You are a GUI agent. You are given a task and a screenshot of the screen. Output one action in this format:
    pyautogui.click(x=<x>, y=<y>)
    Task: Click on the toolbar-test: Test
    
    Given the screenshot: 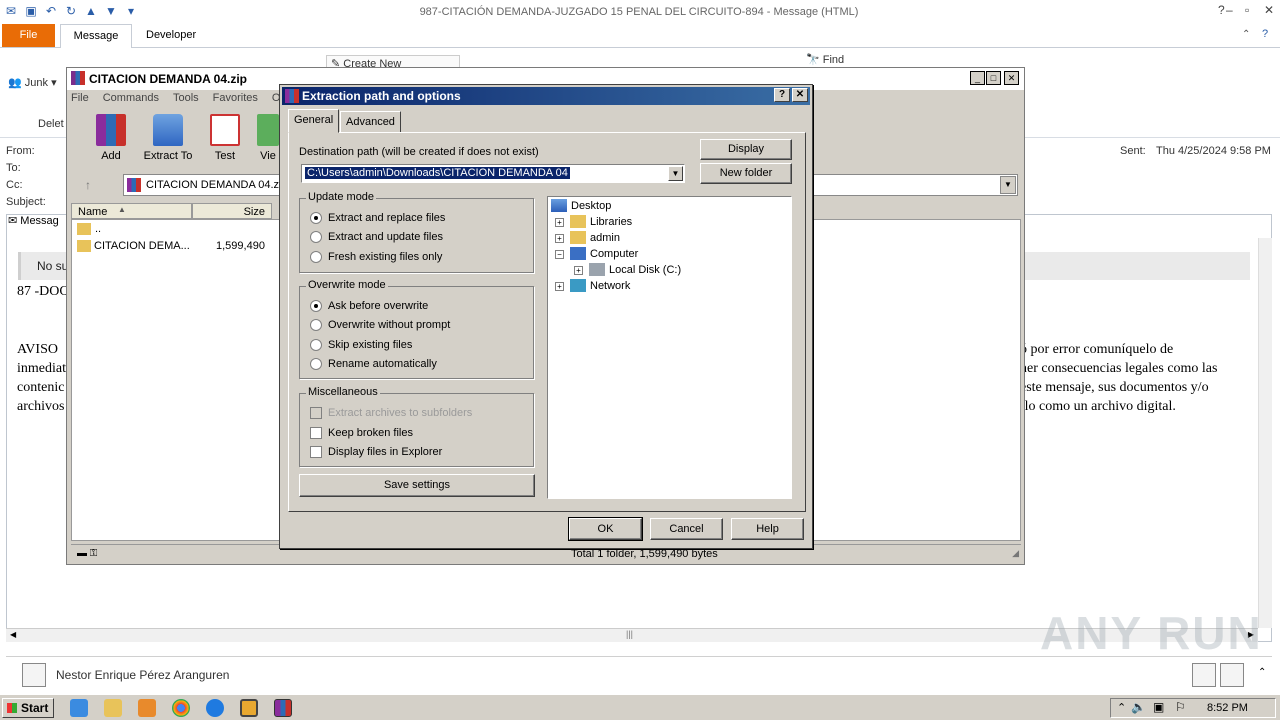 What is the action you would take?
    pyautogui.click(x=225, y=138)
    